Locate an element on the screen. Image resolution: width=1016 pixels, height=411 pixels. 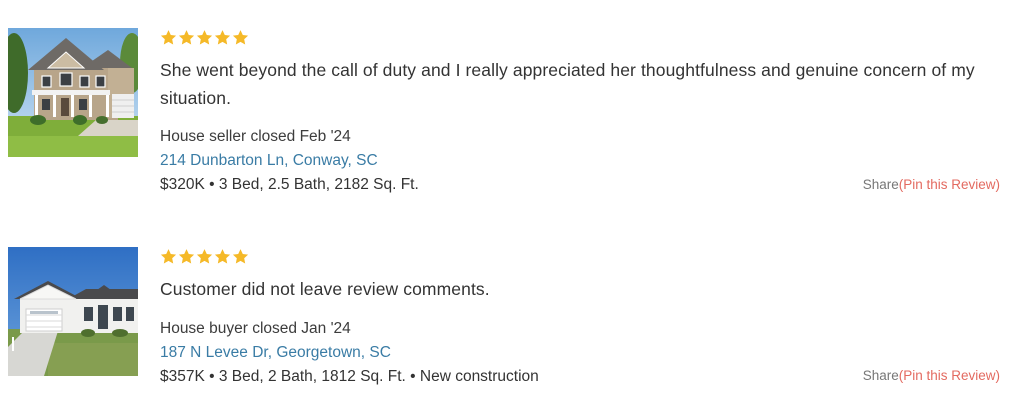
review-comment: Customer did not leave review comments. is located at coordinates (325, 289).